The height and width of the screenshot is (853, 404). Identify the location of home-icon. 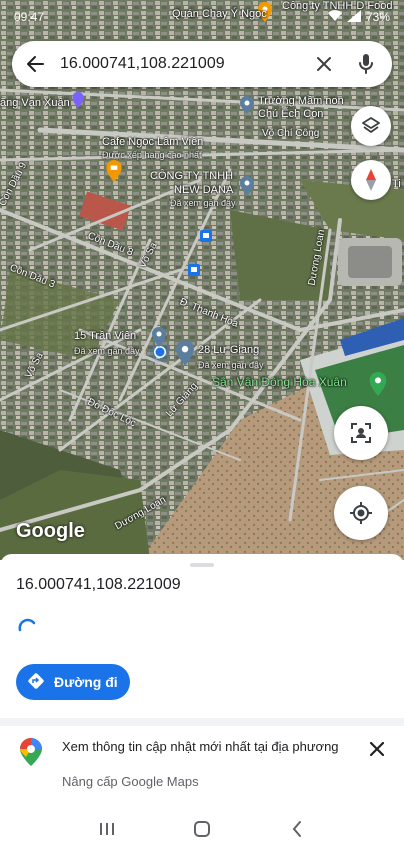
(202, 829).